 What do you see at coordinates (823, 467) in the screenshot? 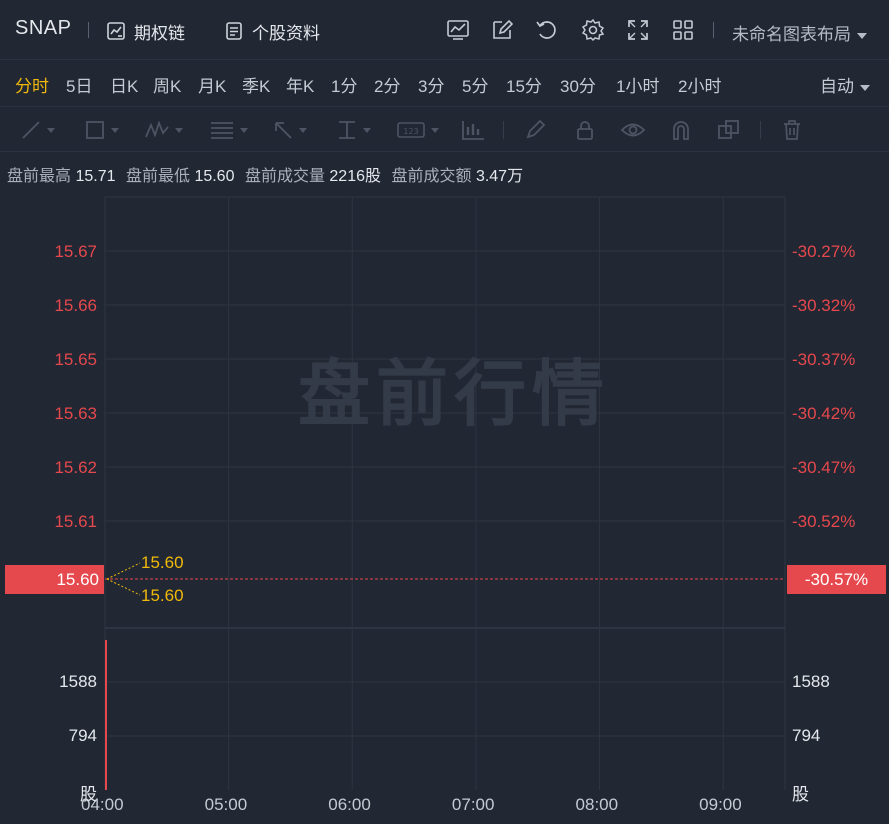
I see `change-axis-label: -30.47%` at bounding box center [823, 467].